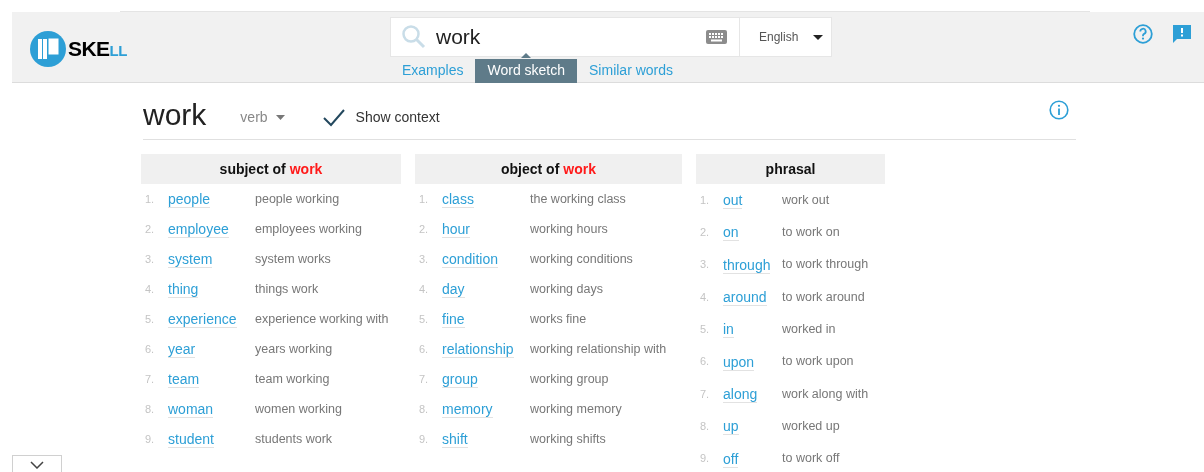 Image resolution: width=1204 pixels, height=472 pixels. What do you see at coordinates (189, 199) in the screenshot?
I see `collocate-link: people` at bounding box center [189, 199].